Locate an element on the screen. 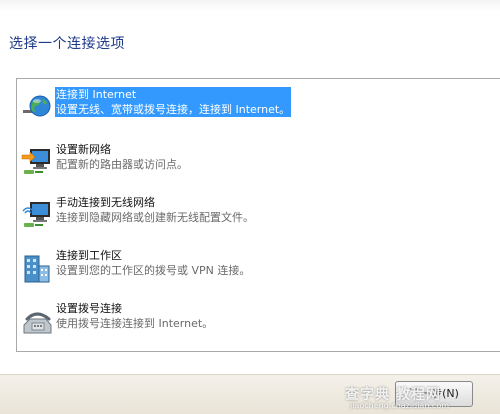 The image size is (500, 414). workplace-icon is located at coordinates (37, 268).